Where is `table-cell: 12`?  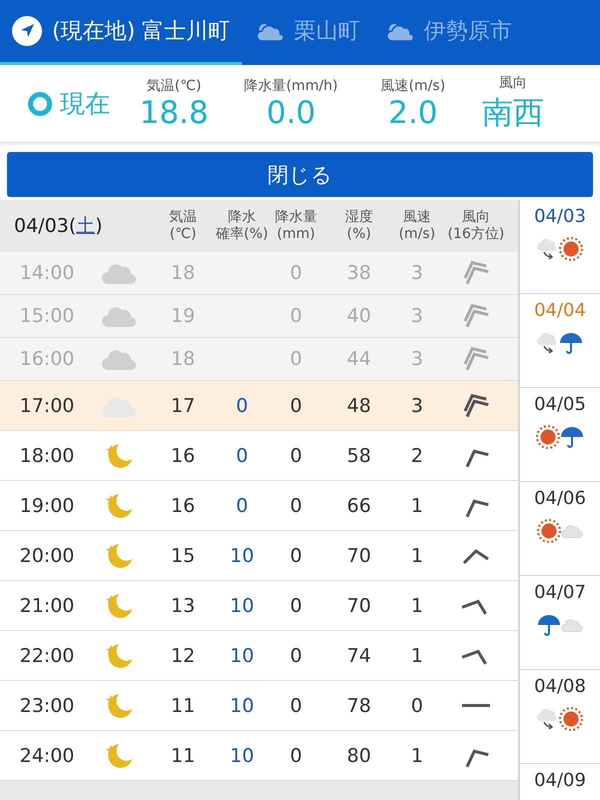 table-cell: 12 is located at coordinates (183, 655).